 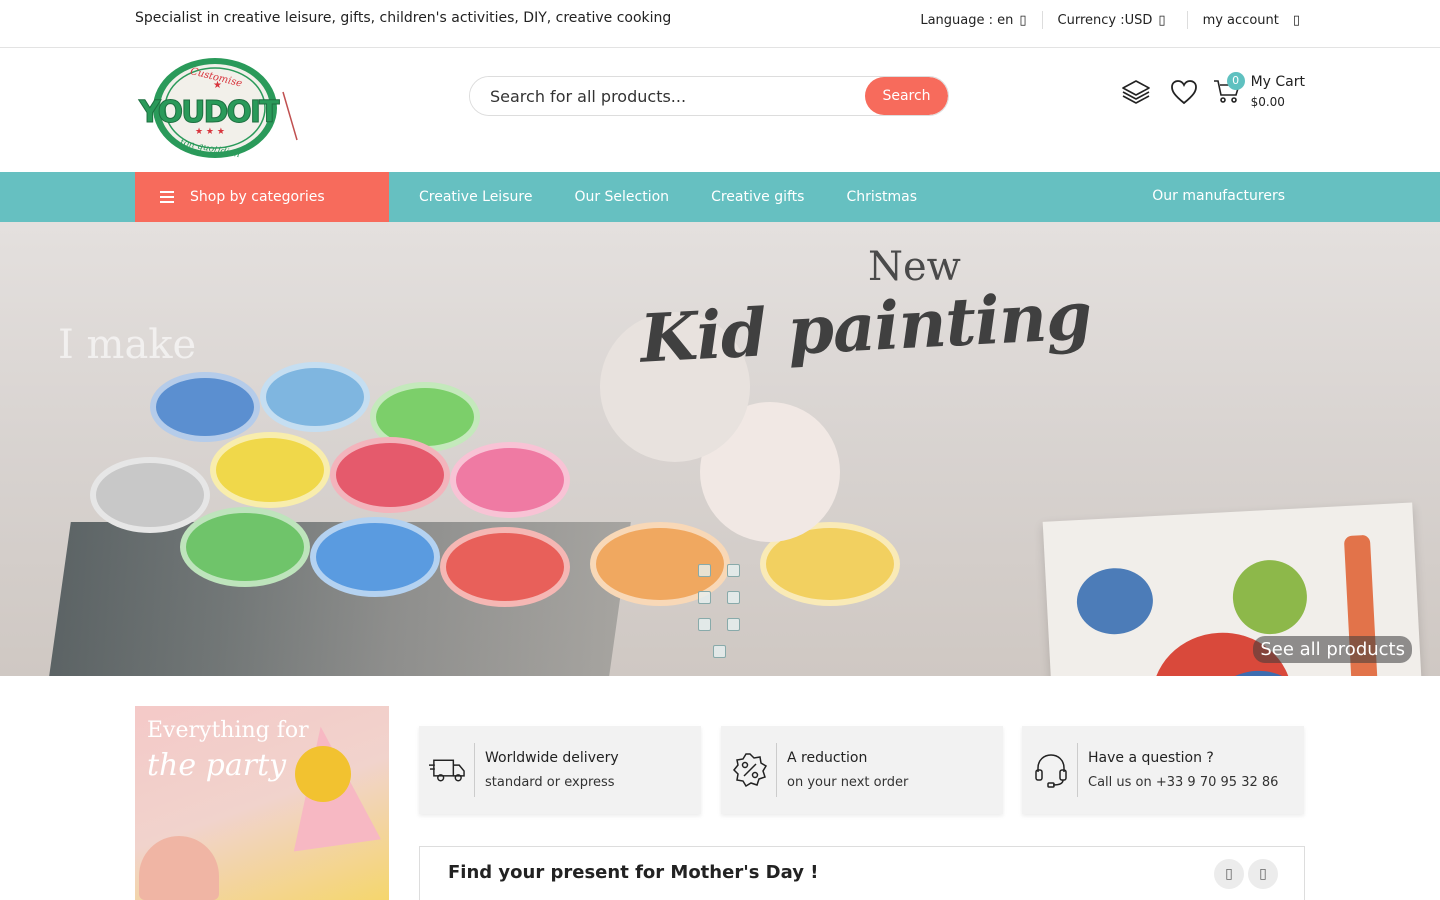 I want to click on search-input, so click(x=667, y=96).